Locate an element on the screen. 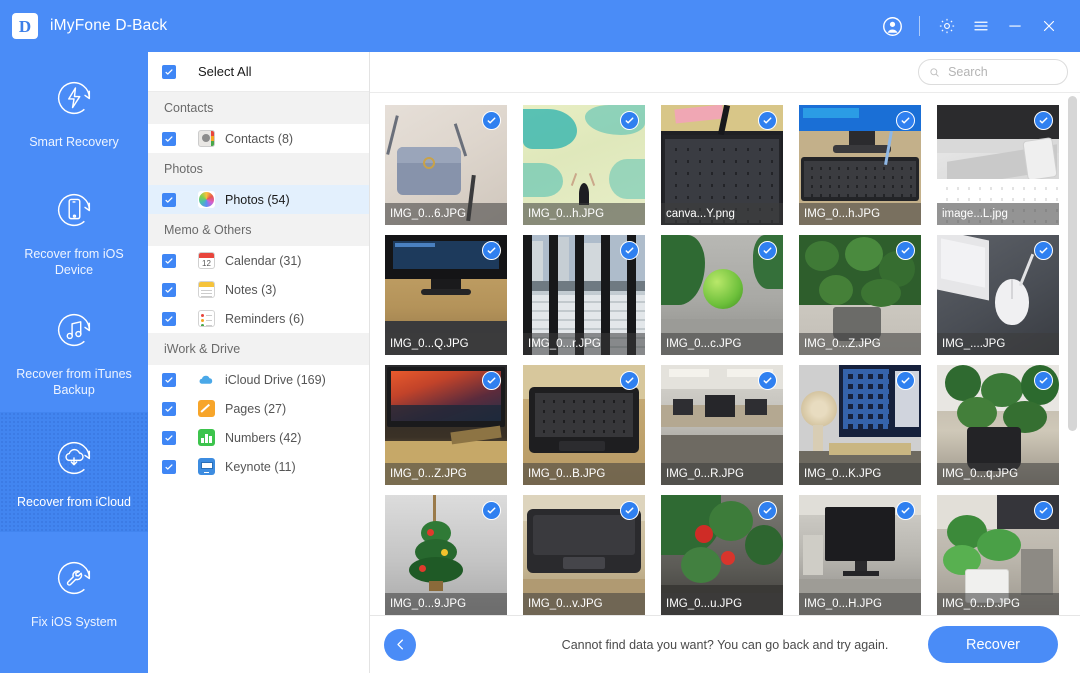  photo-cell: IMG_0...u.JPG is located at coordinates (722, 555).